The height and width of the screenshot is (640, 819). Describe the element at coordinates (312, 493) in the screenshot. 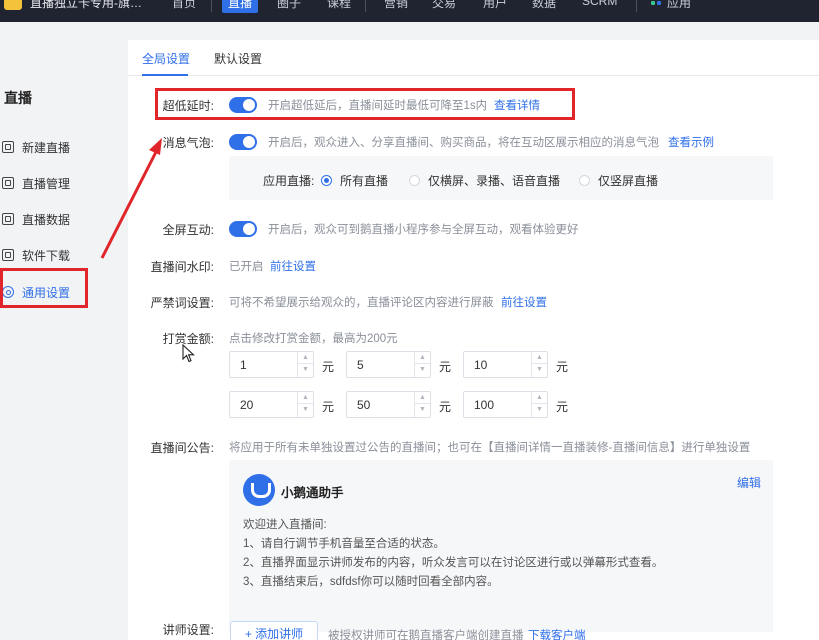

I see `assistant-name: 小鹅通助手` at that location.